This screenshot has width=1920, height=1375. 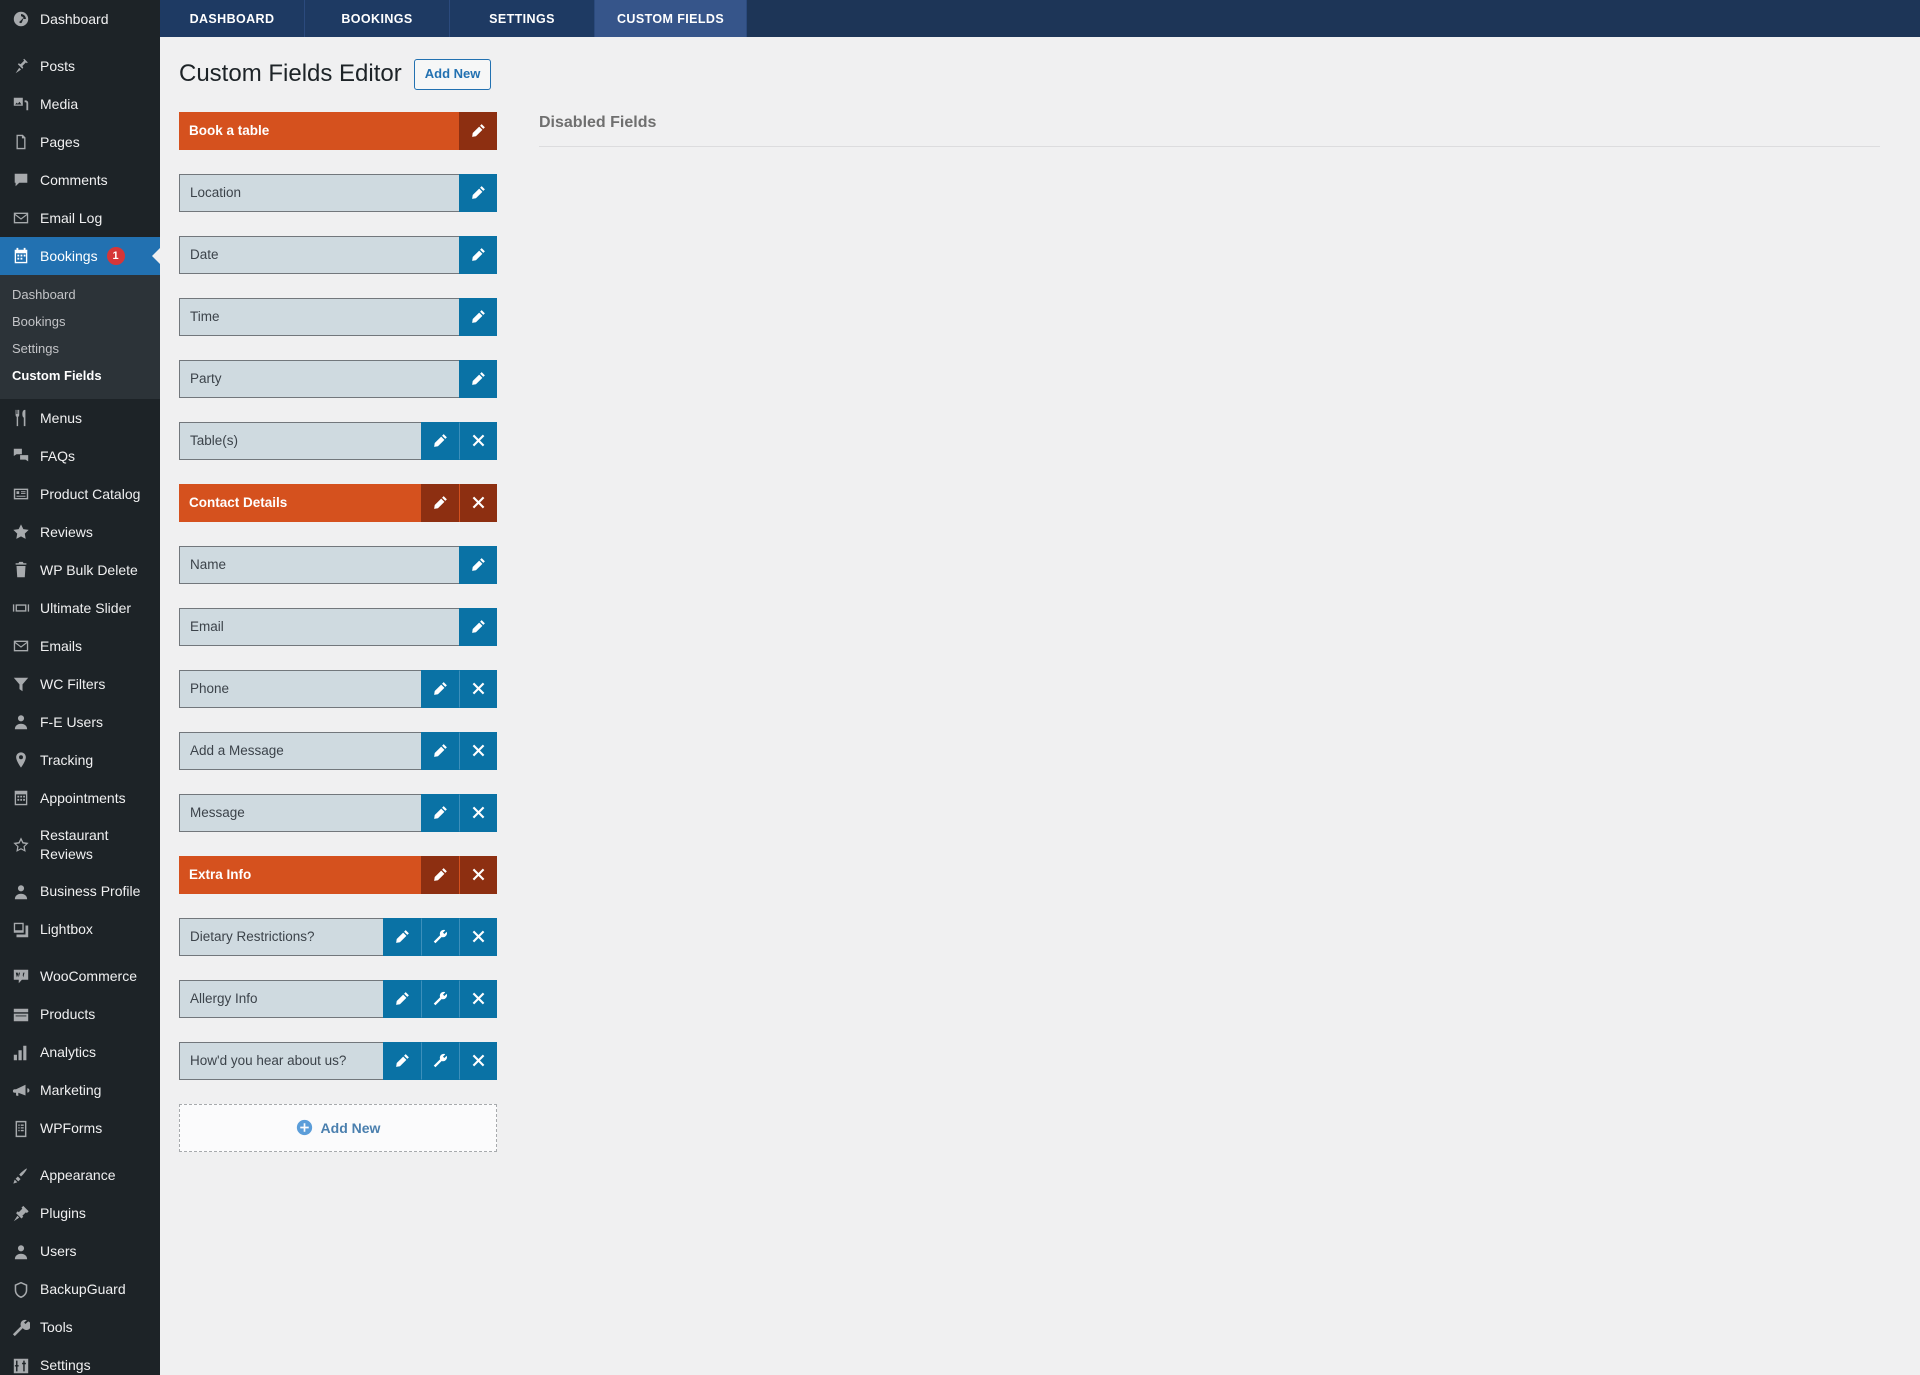 I want to click on sidebar-item-media: Media, so click(x=80, y=104).